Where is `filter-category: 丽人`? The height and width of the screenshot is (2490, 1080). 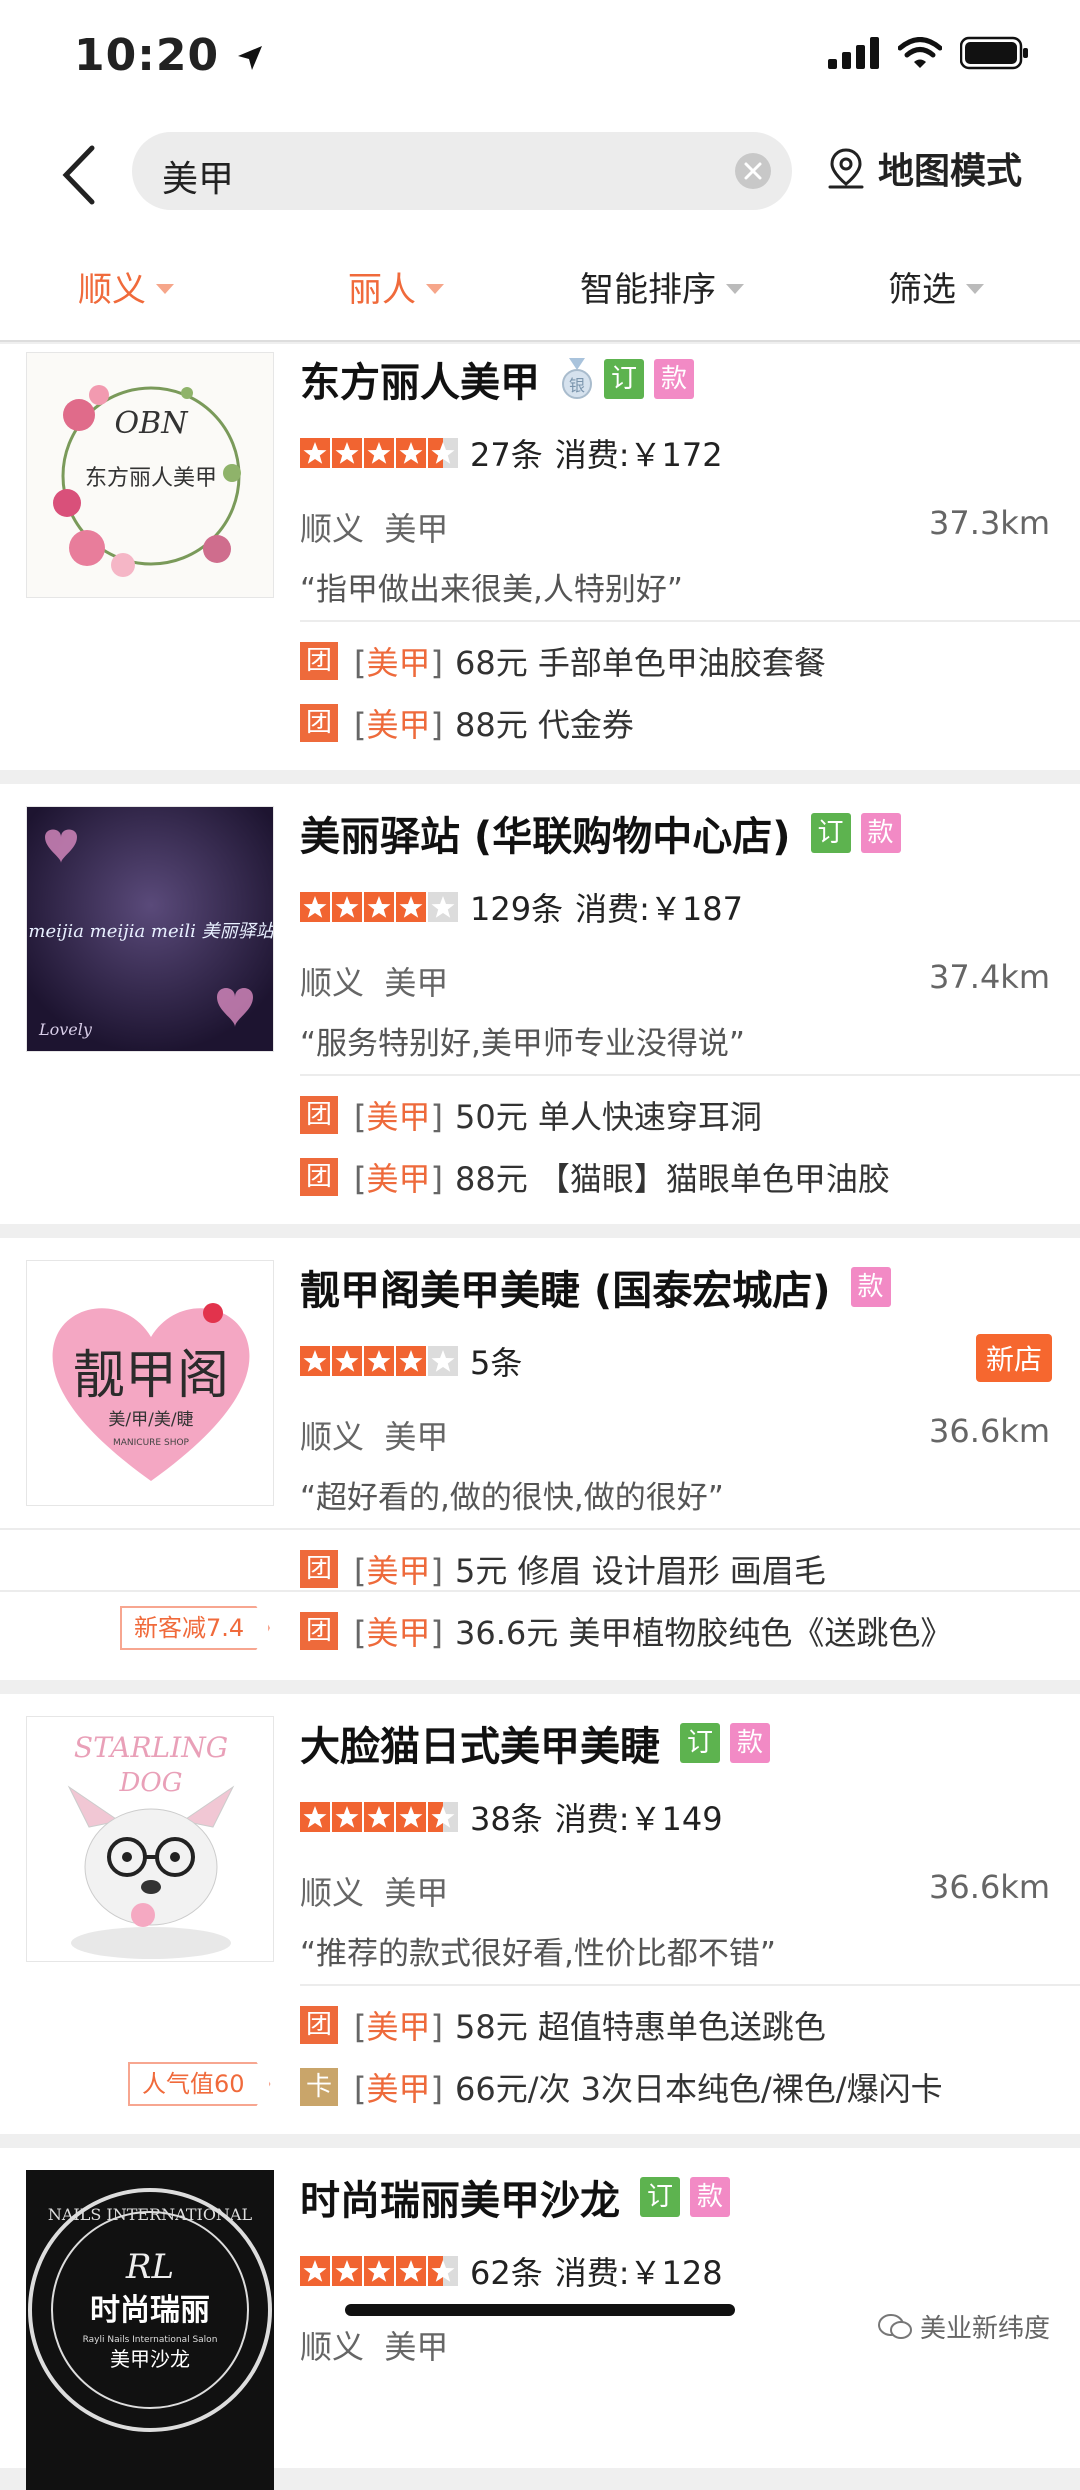 filter-category: 丽人 is located at coordinates (396, 286).